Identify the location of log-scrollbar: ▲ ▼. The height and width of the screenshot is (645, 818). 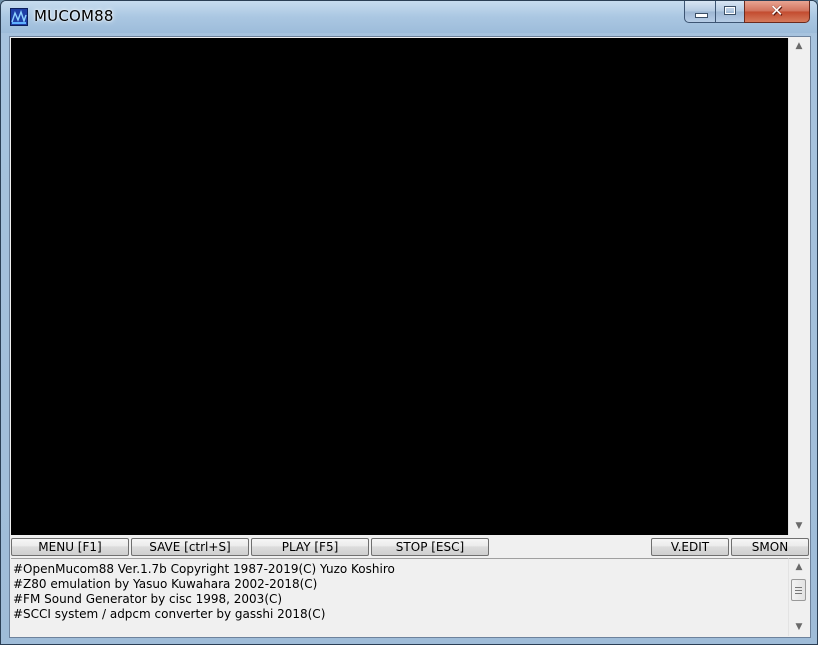
(798, 597).